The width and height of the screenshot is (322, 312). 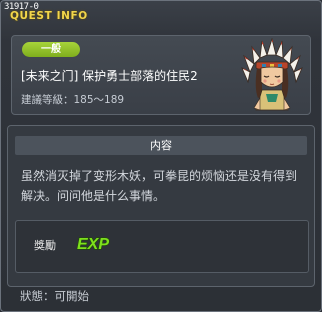 What do you see at coordinates (49, 16) in the screenshot?
I see `window-title: QUEST INFO` at bounding box center [49, 16].